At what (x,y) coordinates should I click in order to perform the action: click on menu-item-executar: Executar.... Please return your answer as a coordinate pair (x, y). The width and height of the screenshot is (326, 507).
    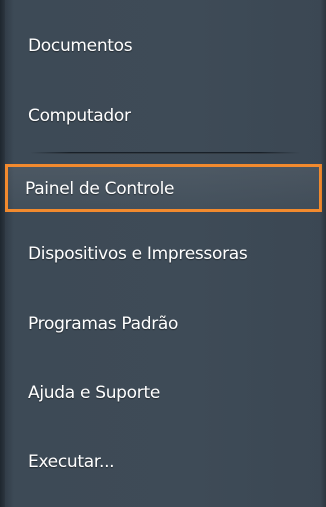
    Looking at the image, I should click on (165, 462).